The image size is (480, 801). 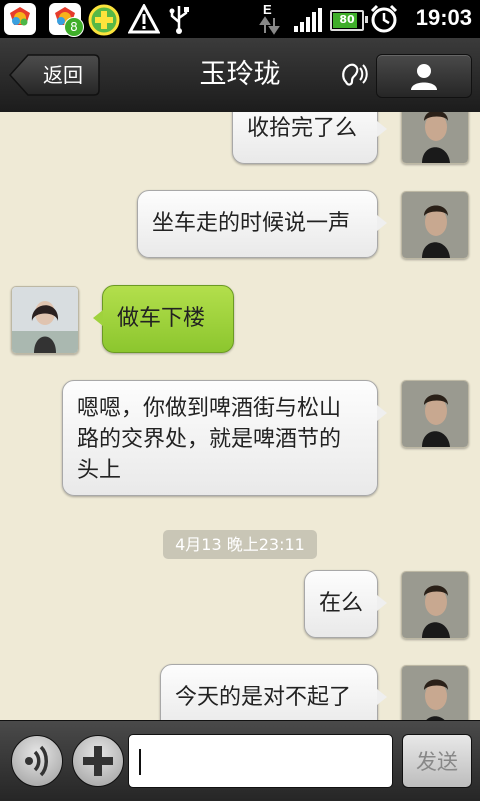 What do you see at coordinates (384, 21) in the screenshot?
I see `alarm-icon` at bounding box center [384, 21].